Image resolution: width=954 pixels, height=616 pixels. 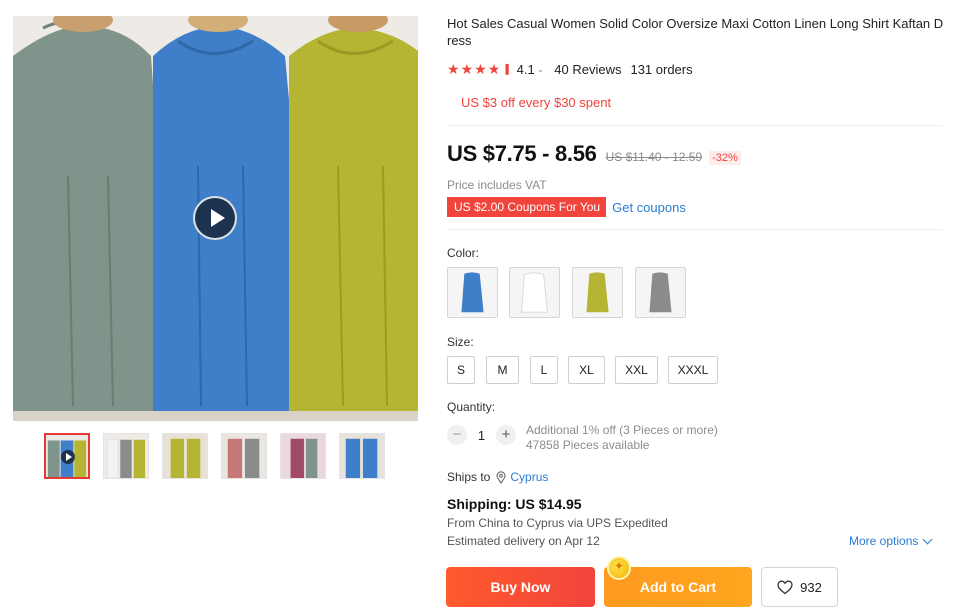 What do you see at coordinates (514, 504) in the screenshot?
I see `shipping-cost: Shipping: US $14.95` at bounding box center [514, 504].